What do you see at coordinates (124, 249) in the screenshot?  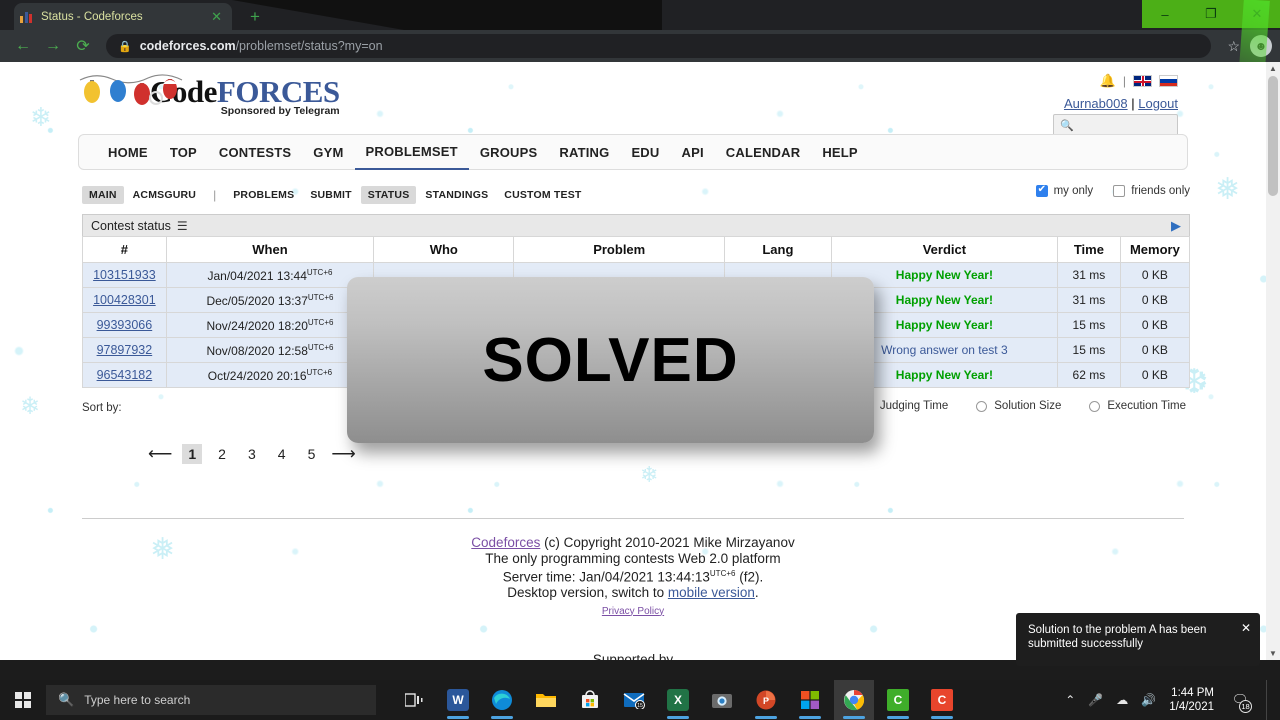 I see `column-id: #` at bounding box center [124, 249].